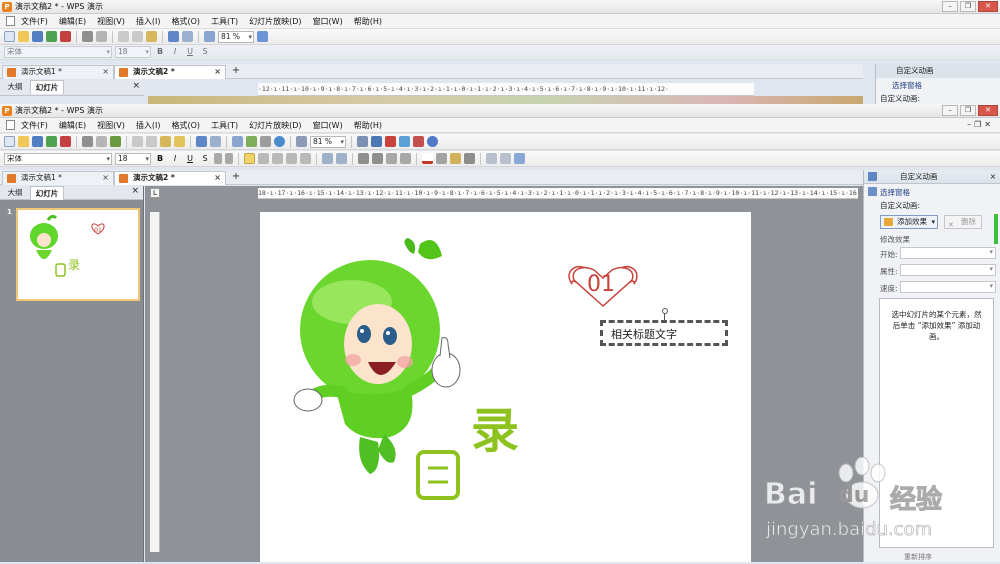 The width and height of the screenshot is (1000, 564). Describe the element at coordinates (251, 141) in the screenshot. I see `chart-icon` at that location.